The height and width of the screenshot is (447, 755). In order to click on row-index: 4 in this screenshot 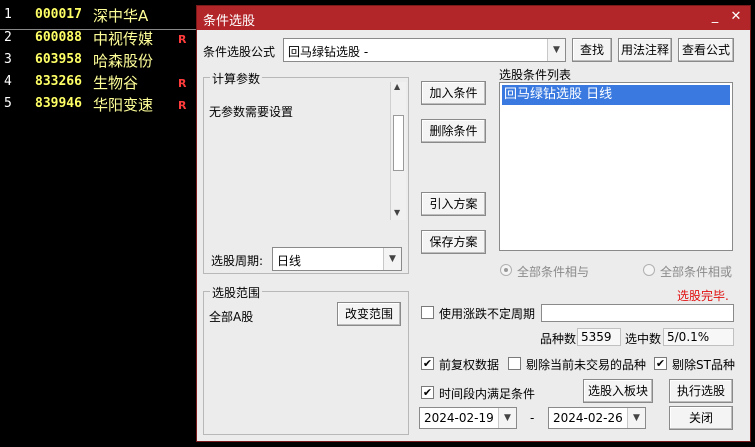, I will do `click(8, 81)`.